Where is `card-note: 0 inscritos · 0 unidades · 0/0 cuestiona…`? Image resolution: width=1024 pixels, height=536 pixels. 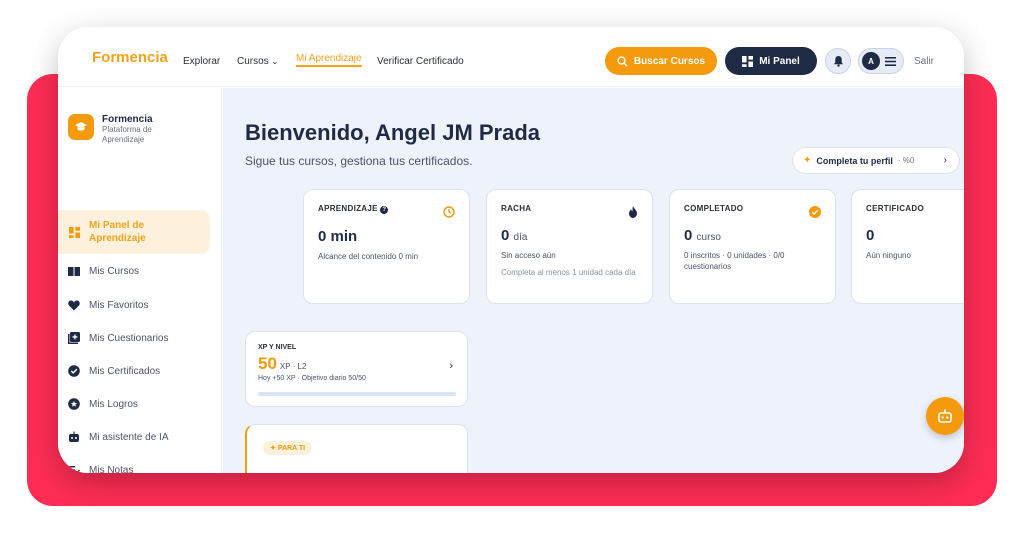
card-note: 0 inscritos · 0 unidades · 0/0 cuestiona… is located at coordinates (734, 261).